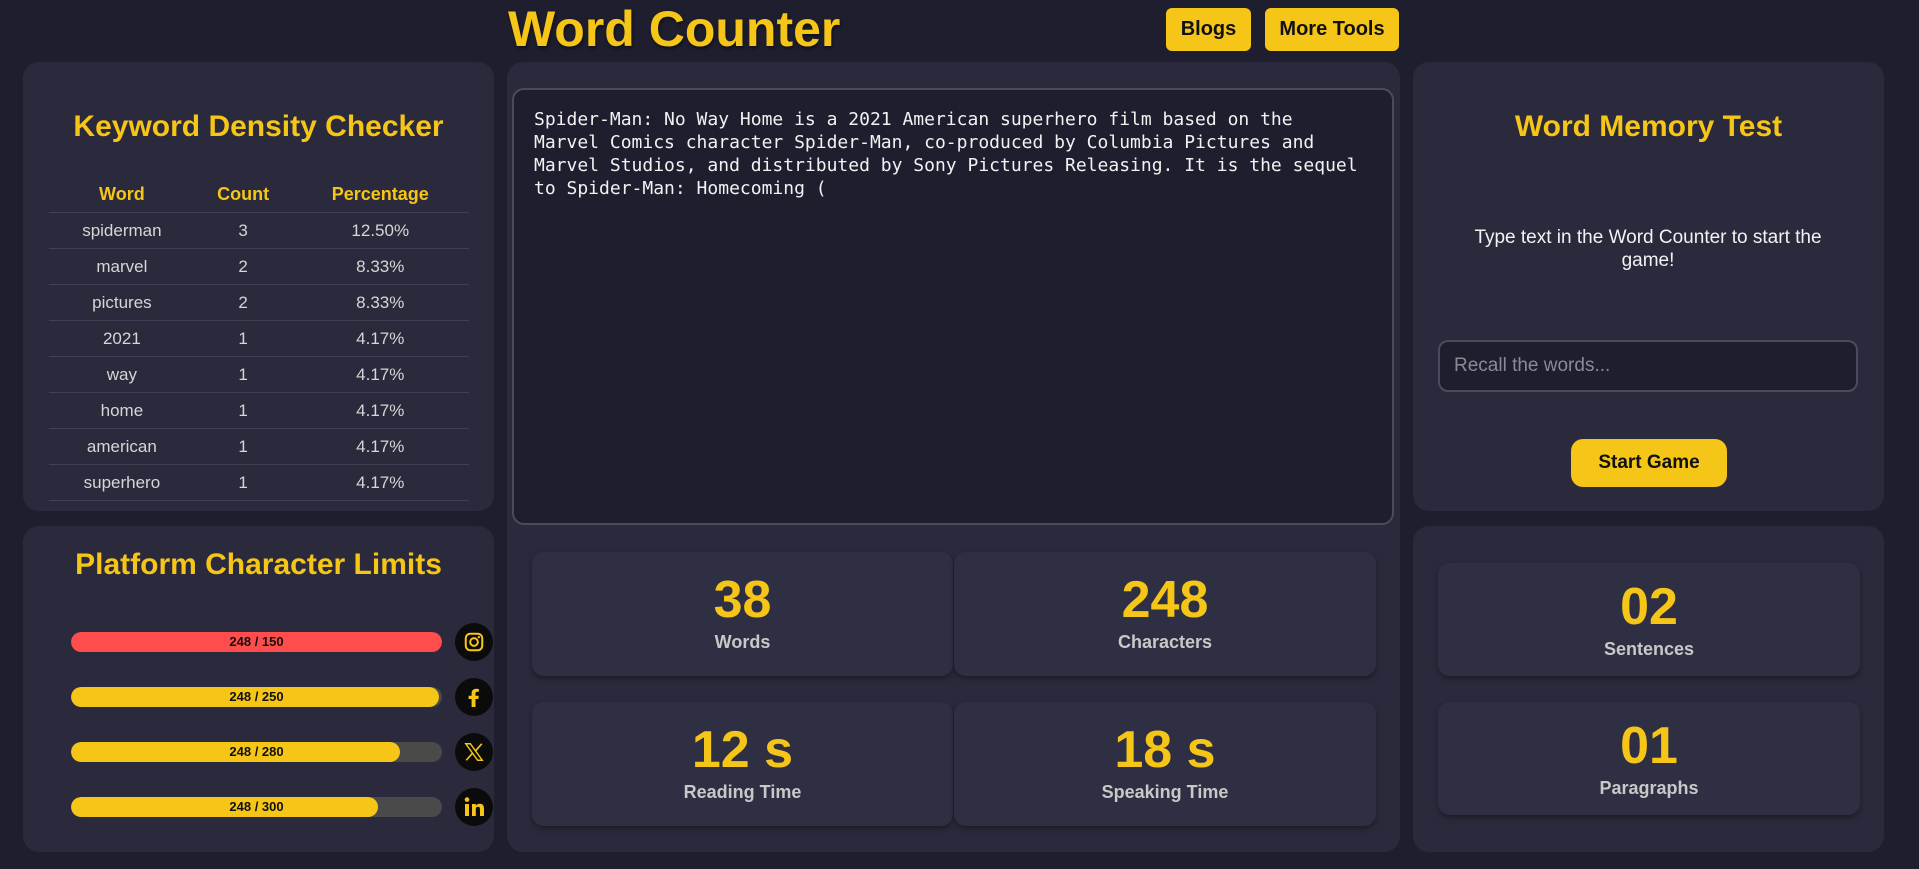 This screenshot has height=869, width=1919. I want to click on column-header-percentage: Percentage, so click(380, 193).